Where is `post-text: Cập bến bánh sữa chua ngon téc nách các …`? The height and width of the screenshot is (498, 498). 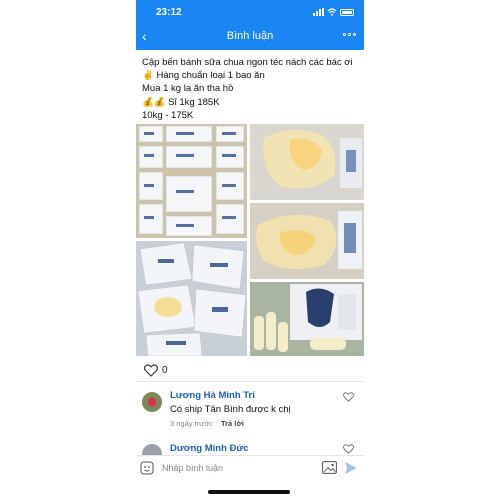
post-text: Cập bến bánh sữa chua ngon téc nách các … is located at coordinates (251, 89).